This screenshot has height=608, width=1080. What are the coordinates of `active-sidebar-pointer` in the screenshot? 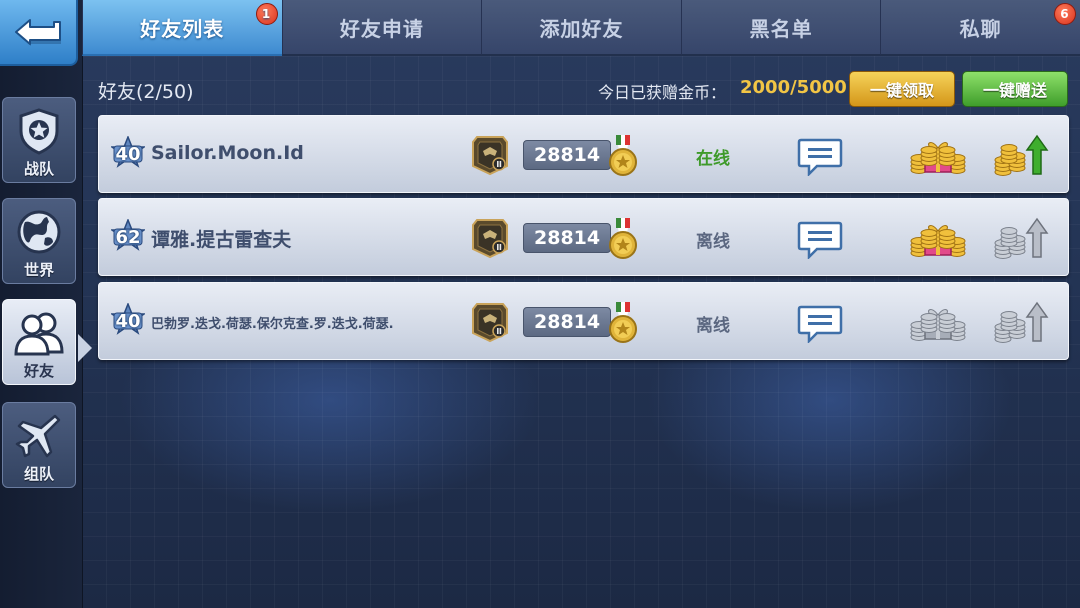 It's located at (85, 348).